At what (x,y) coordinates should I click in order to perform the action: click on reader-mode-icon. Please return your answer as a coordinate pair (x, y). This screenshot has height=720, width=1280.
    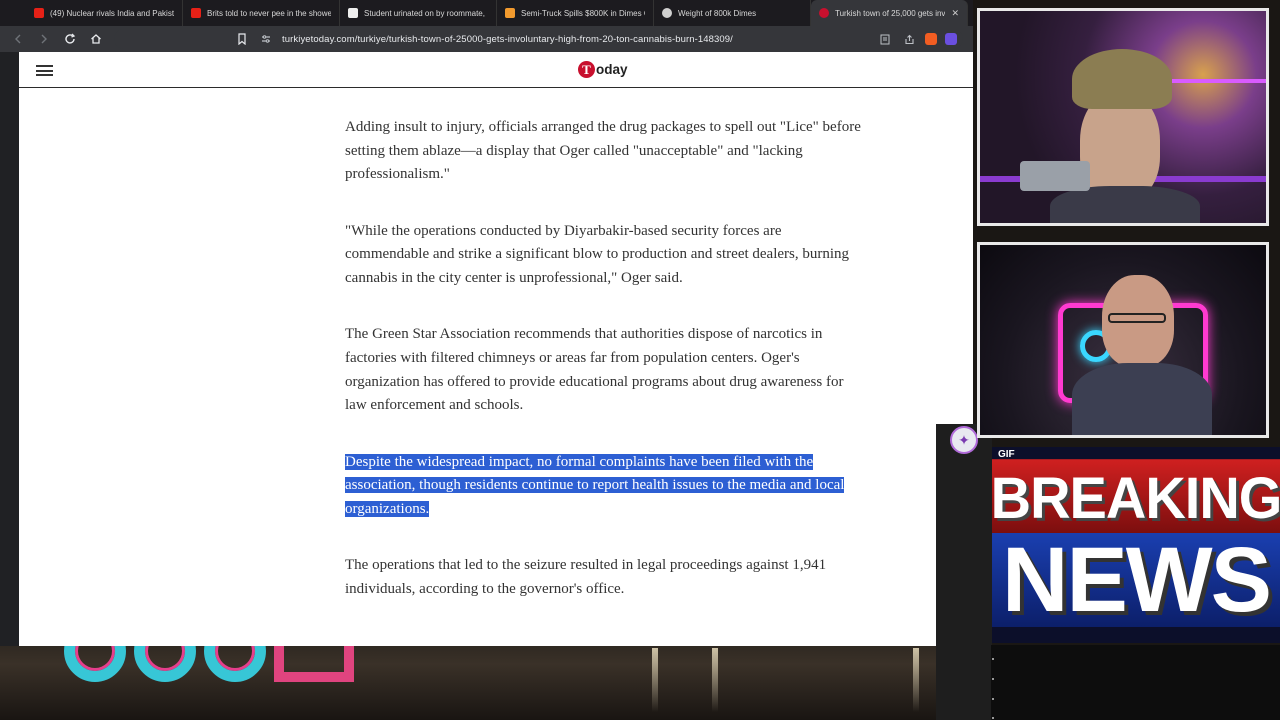
    Looking at the image, I should click on (885, 39).